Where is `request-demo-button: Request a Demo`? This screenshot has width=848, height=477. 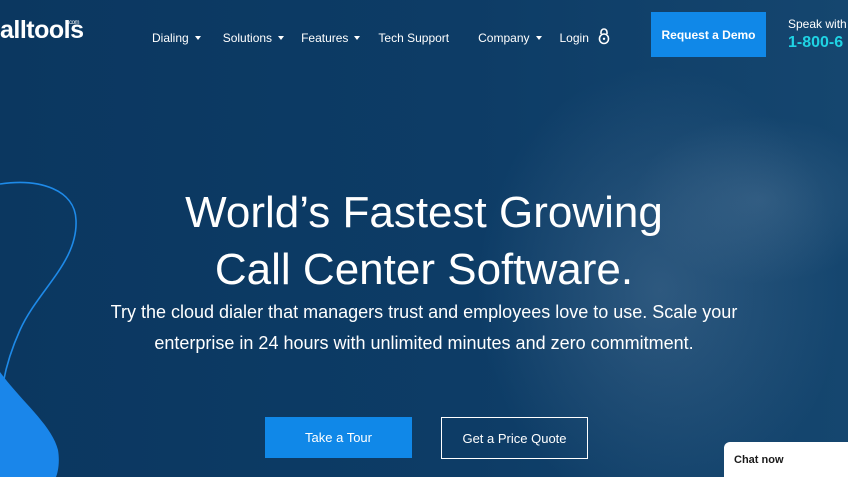
request-demo-button: Request a Demo is located at coordinates (708, 34).